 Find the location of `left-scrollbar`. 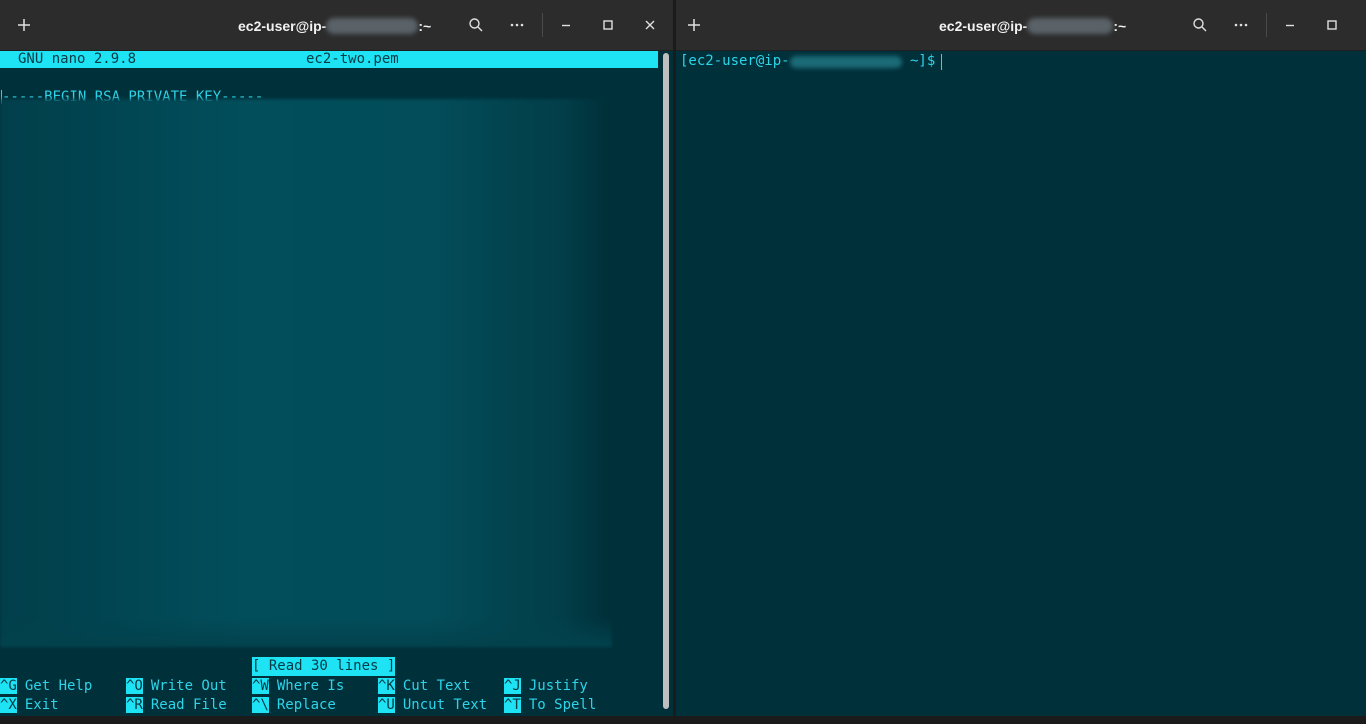

left-scrollbar is located at coordinates (666, 383).